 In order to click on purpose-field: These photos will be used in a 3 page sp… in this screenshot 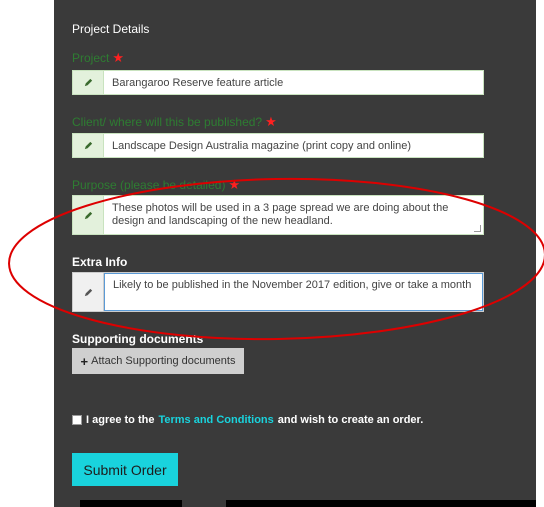, I will do `click(278, 215)`.